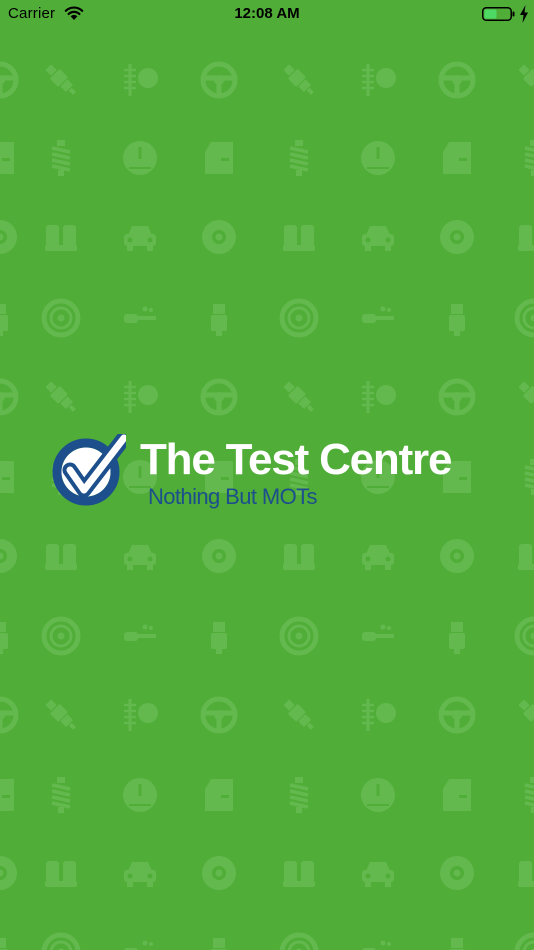  What do you see at coordinates (524, 14) in the screenshot?
I see `charging-bolt-icon` at bounding box center [524, 14].